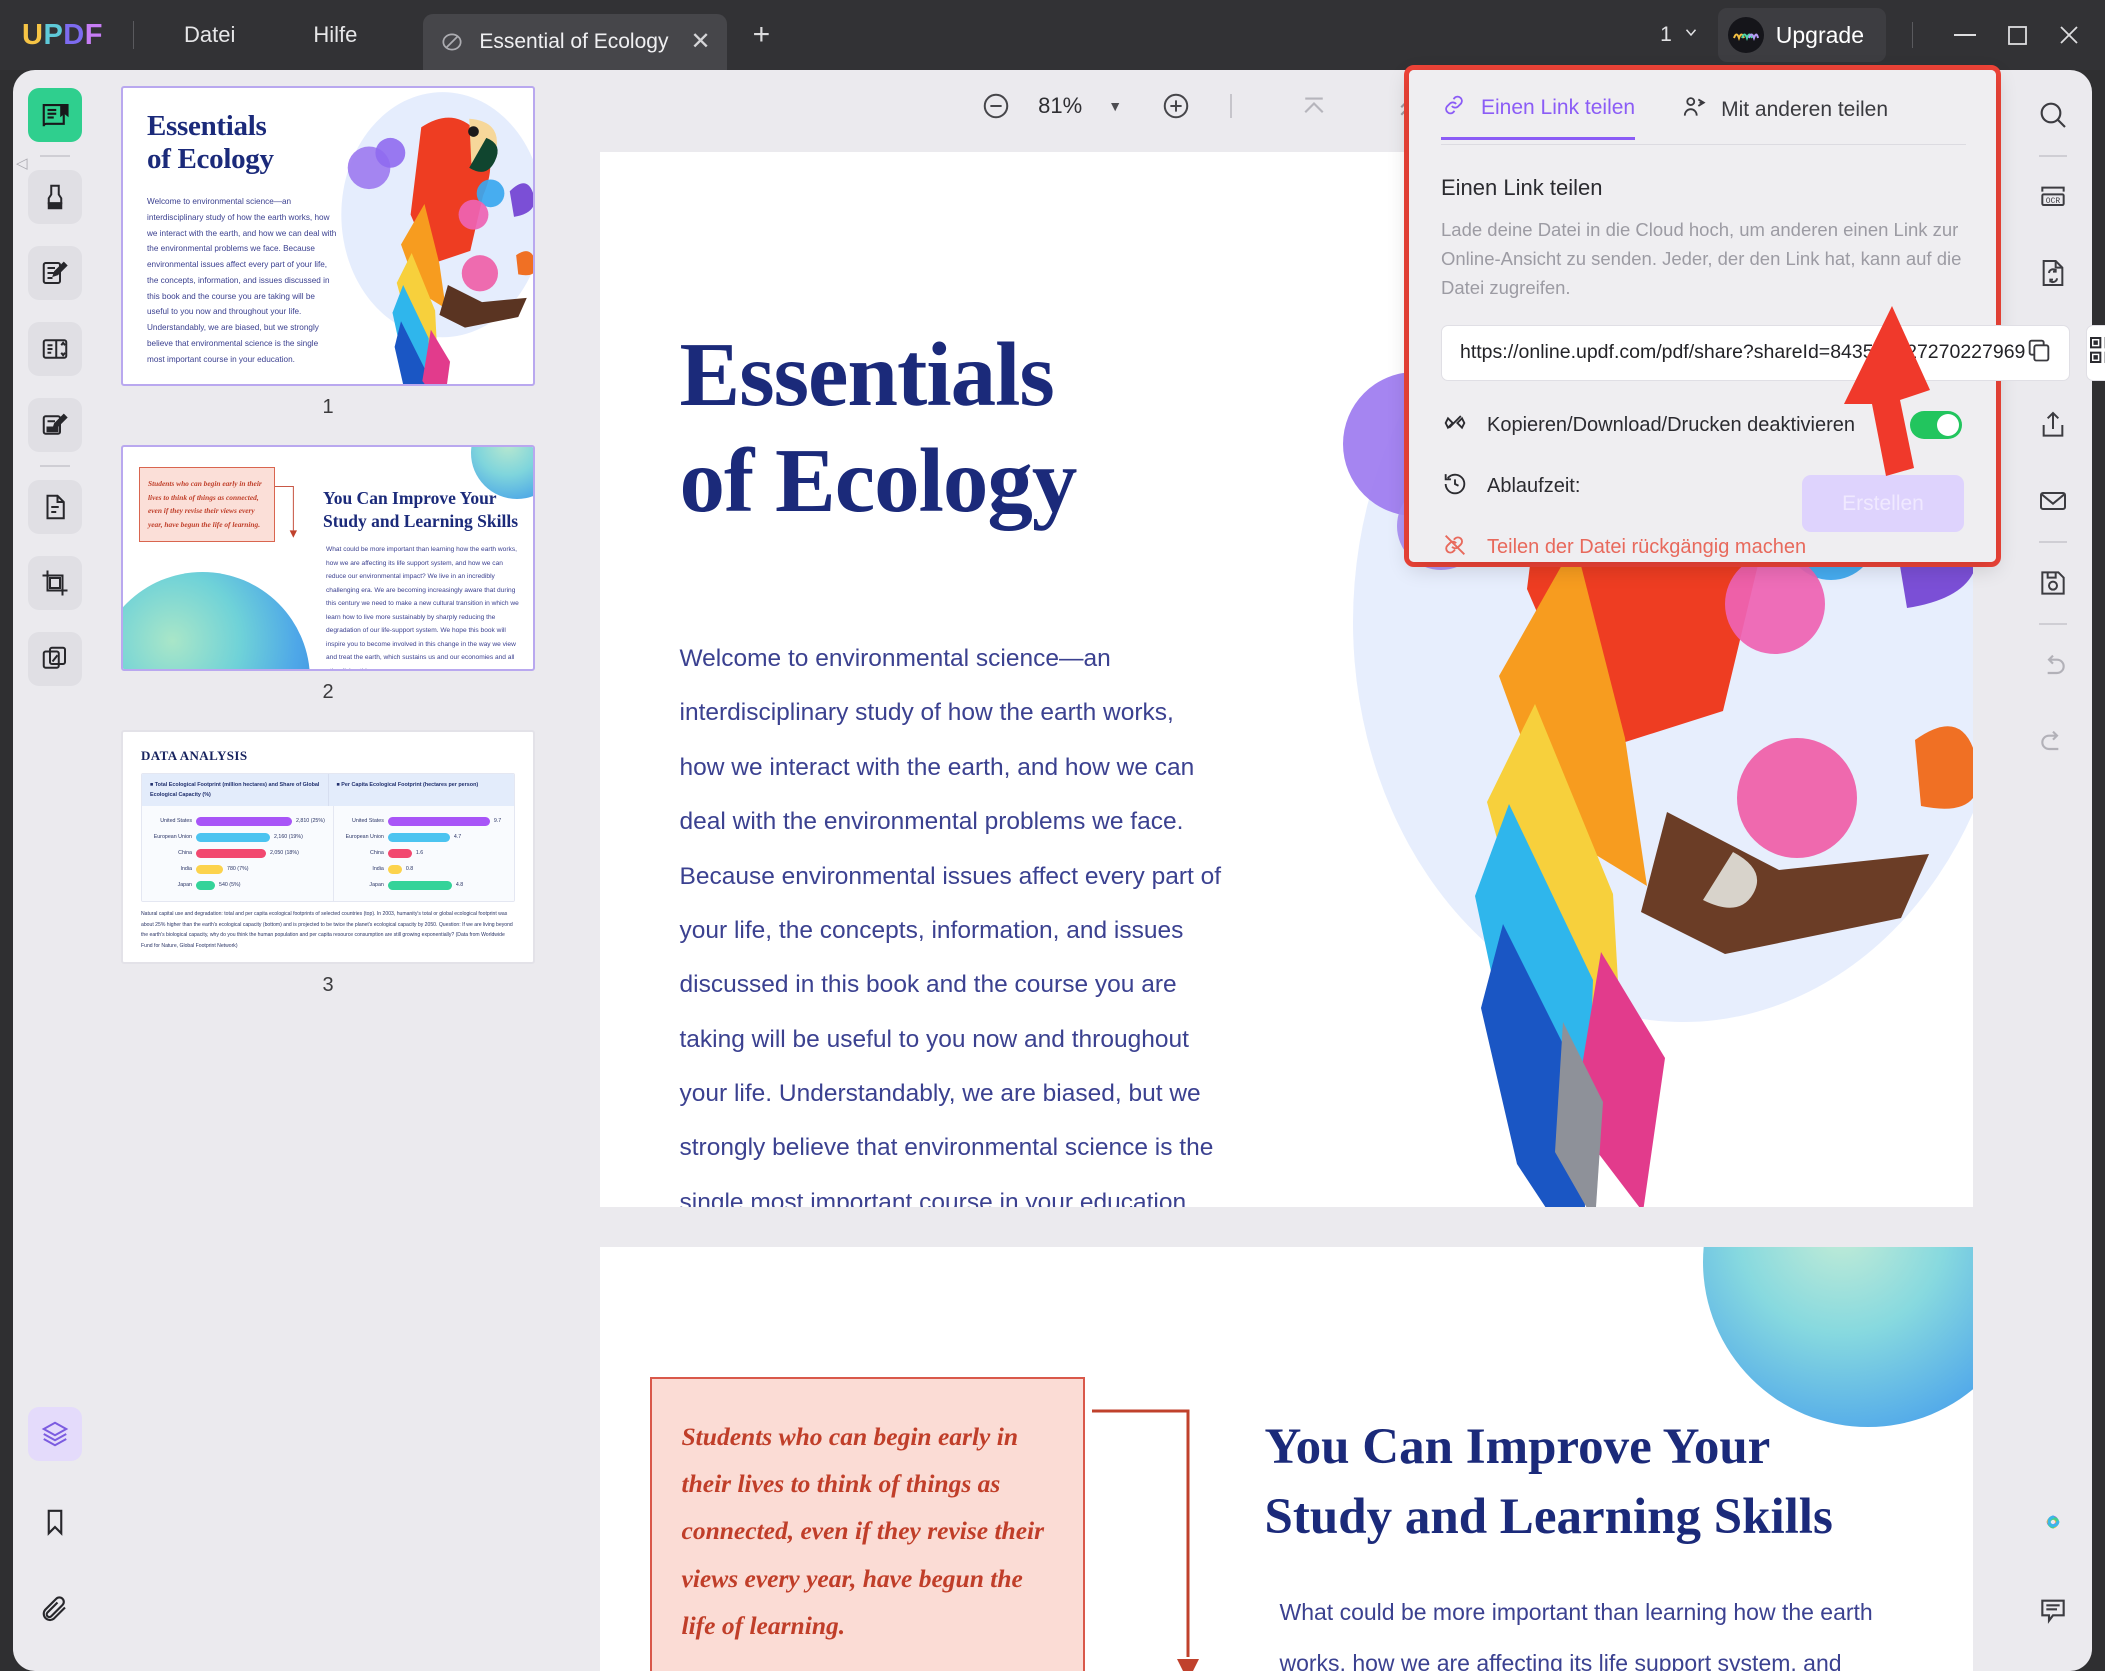  Describe the element at coordinates (1548, 1517) in the screenshot. I see `page2-title-line2: Study and Learning Skills` at that location.